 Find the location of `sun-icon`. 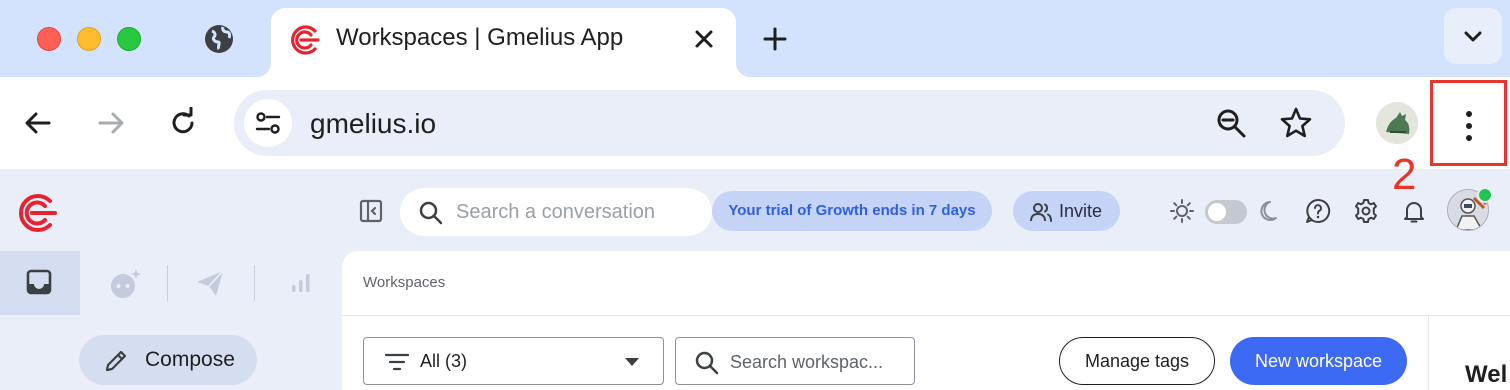

sun-icon is located at coordinates (1182, 213).